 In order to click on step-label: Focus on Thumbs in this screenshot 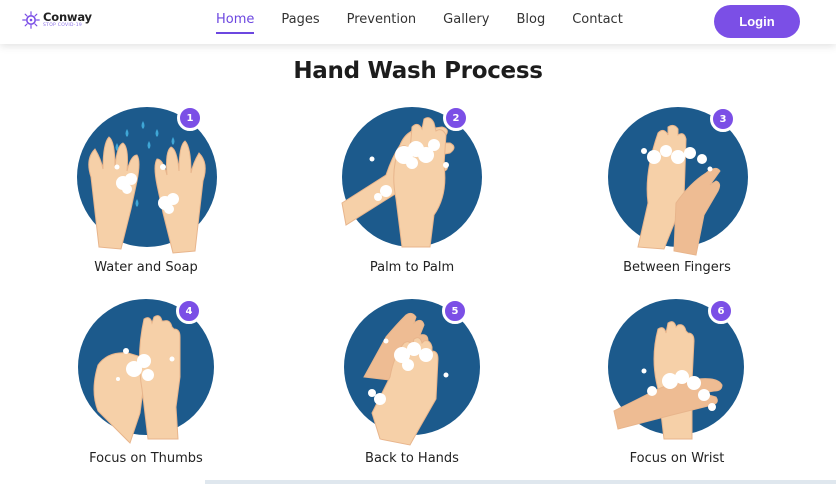, I will do `click(146, 458)`.